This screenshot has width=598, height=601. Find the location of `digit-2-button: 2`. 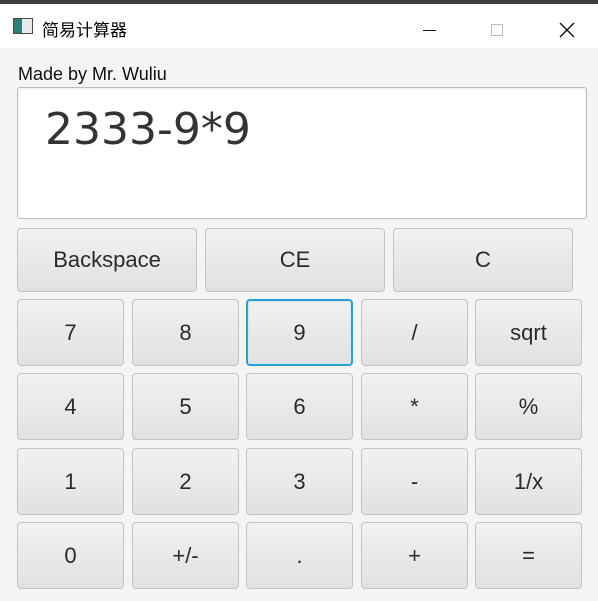

digit-2-button: 2 is located at coordinates (185, 481).